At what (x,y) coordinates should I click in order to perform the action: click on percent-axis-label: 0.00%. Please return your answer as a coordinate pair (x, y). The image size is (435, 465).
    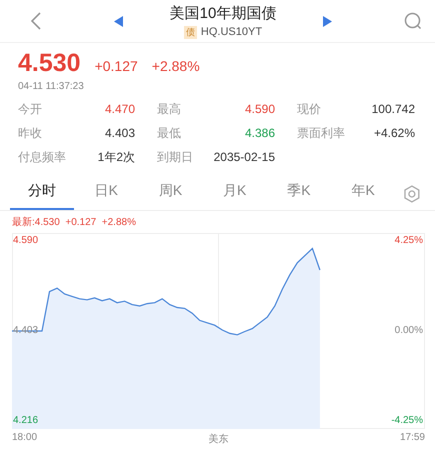
    Looking at the image, I should click on (408, 331).